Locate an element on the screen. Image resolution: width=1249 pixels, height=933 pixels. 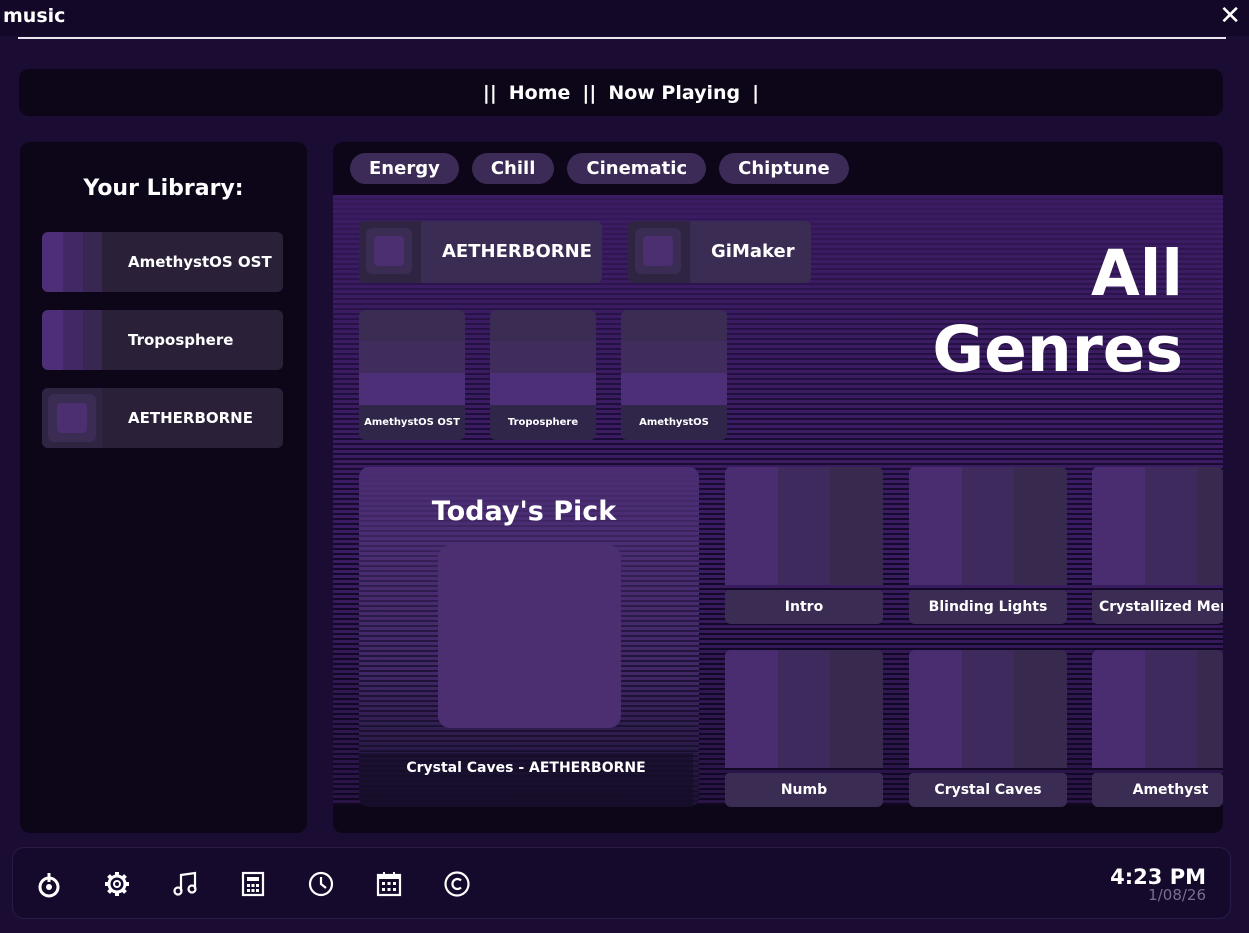
top-nav: || Home || Now Playing | is located at coordinates (621, 92).